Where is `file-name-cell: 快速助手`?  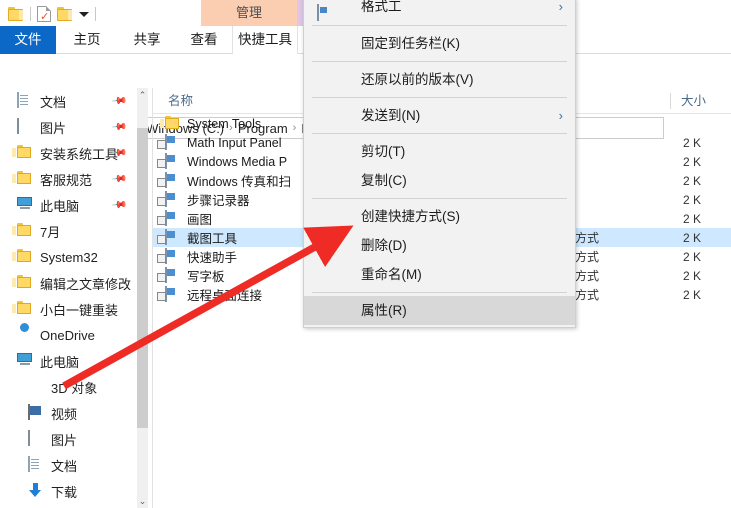 file-name-cell: 快速助手 is located at coordinates (201, 256).